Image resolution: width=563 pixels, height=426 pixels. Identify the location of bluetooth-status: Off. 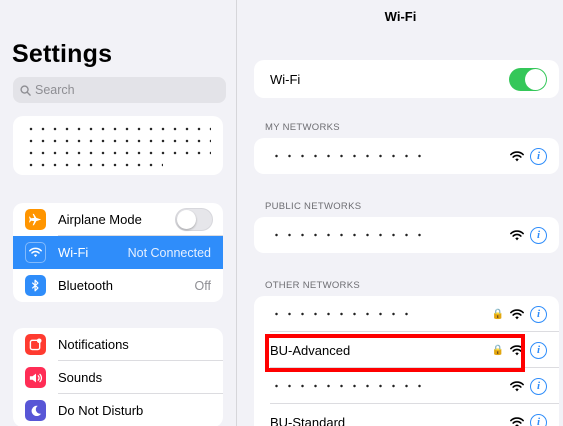
(202, 285).